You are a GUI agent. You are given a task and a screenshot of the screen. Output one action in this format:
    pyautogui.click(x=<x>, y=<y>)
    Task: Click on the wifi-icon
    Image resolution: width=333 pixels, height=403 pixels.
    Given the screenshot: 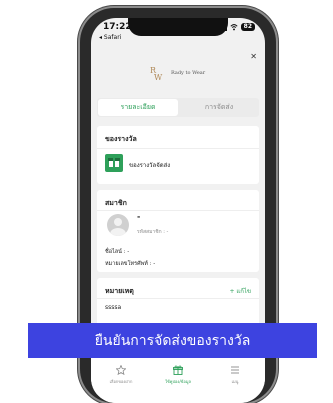 What is the action you would take?
    pyautogui.click(x=234, y=27)
    